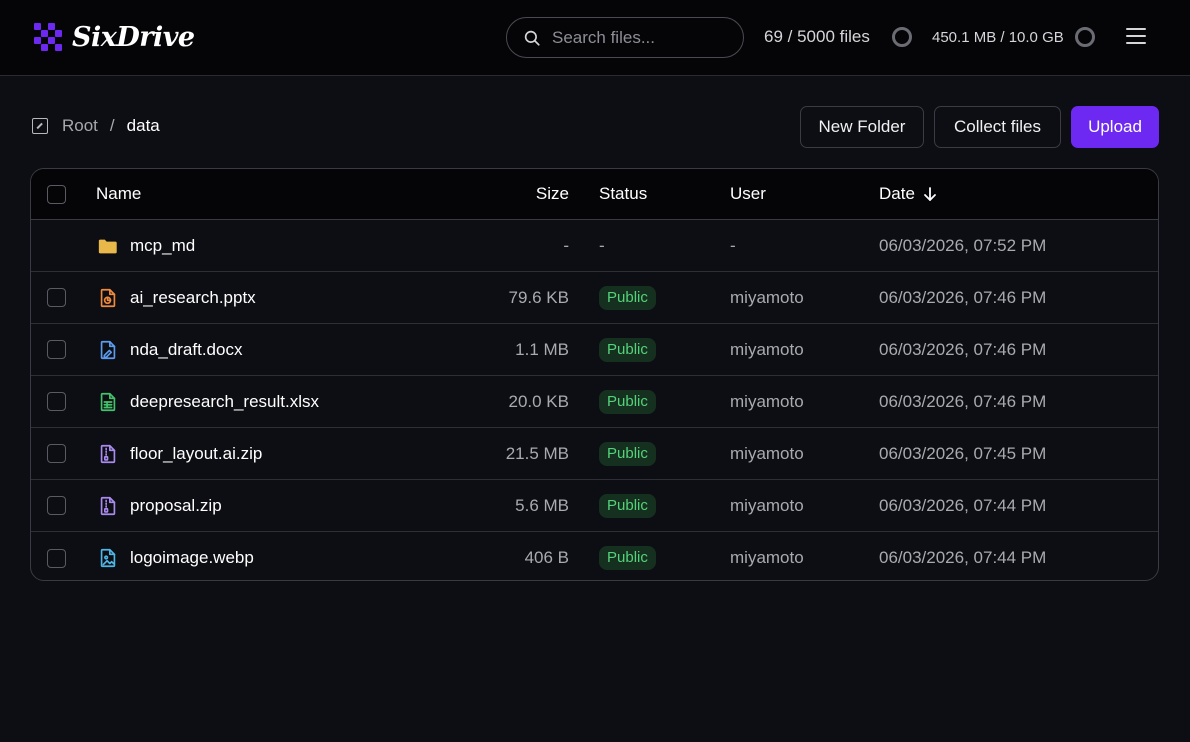 The image size is (1190, 742). Describe the element at coordinates (186, 349) in the screenshot. I see `file-name: nda_draft.docx` at that location.